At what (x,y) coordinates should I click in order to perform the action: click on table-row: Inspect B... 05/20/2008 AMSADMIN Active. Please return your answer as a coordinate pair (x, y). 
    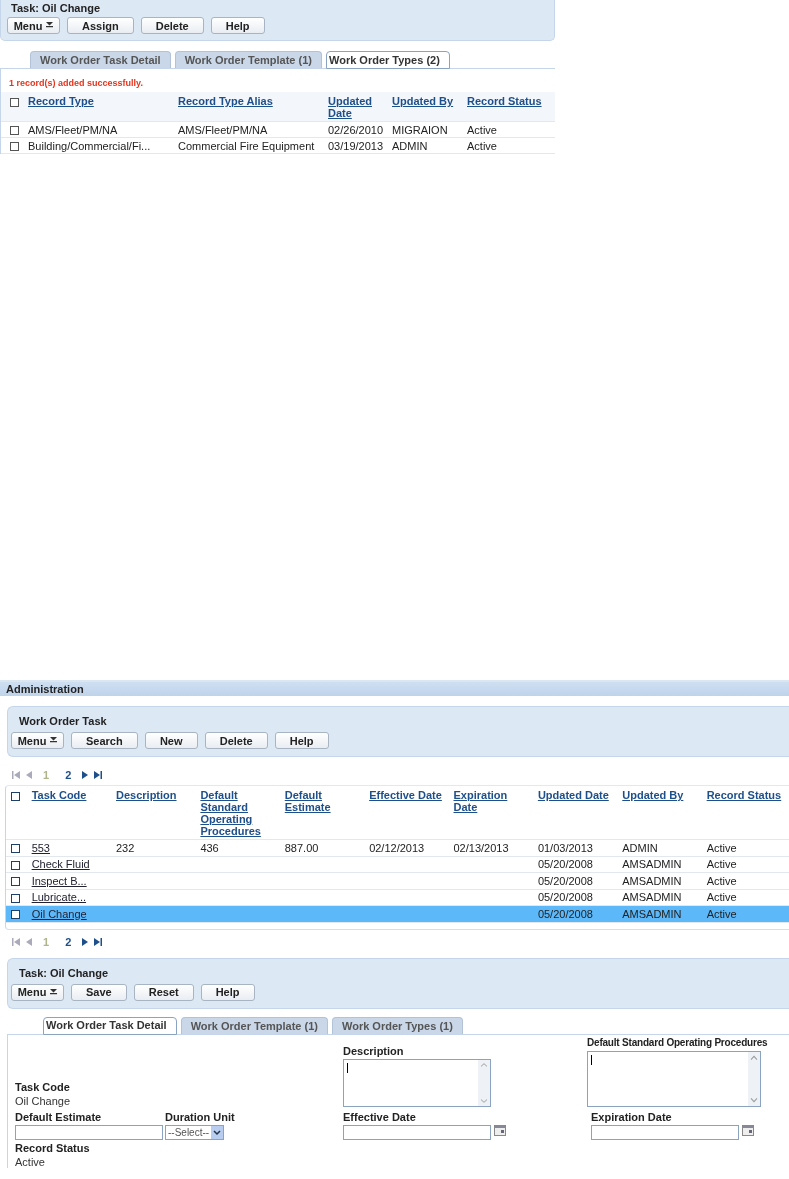
    Looking at the image, I should click on (397, 880).